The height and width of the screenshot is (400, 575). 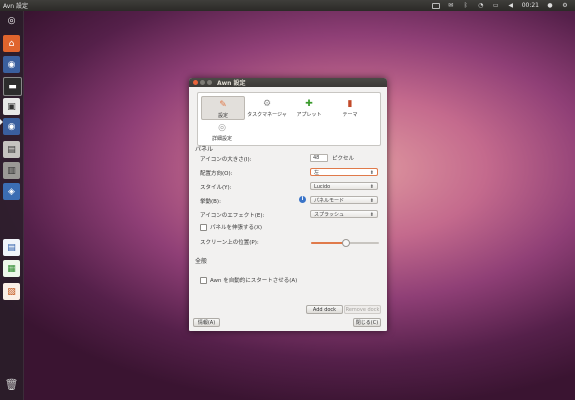 I want to click on about-button: 情報(A), so click(x=206, y=322).